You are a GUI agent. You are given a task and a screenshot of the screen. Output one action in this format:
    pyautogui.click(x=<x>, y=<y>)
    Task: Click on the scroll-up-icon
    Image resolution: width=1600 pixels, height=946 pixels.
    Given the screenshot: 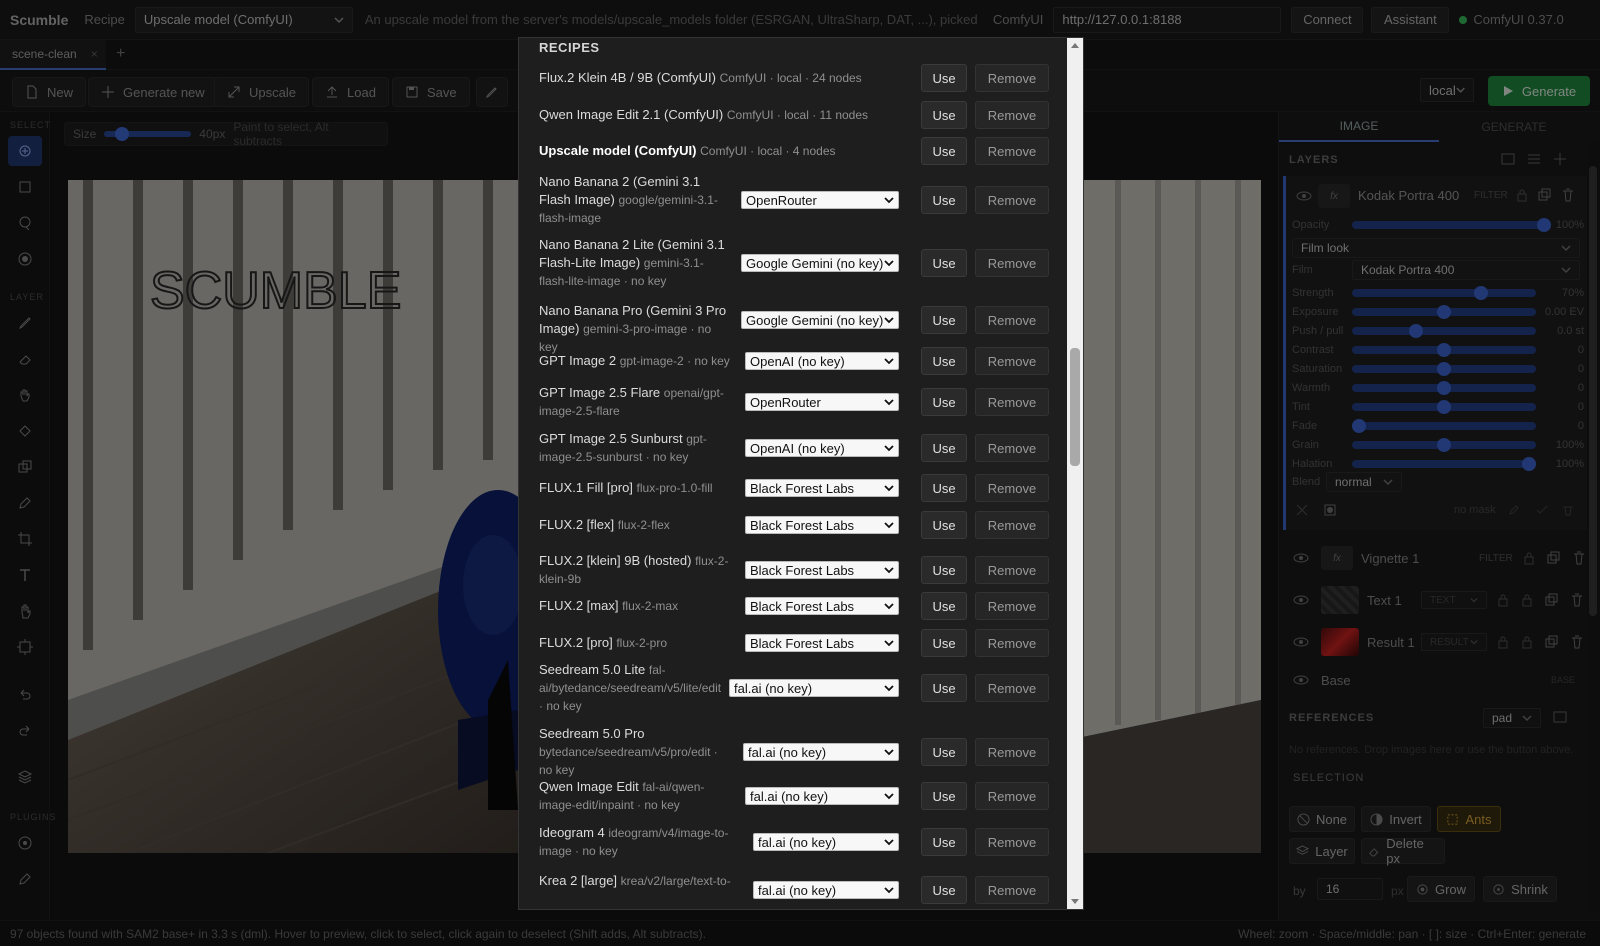 What is the action you would take?
    pyautogui.click(x=1075, y=45)
    